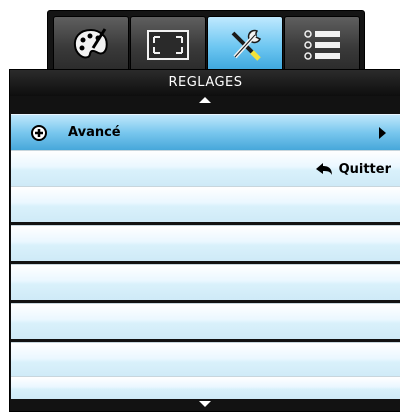  I want to click on tab-settings, so click(245, 44).